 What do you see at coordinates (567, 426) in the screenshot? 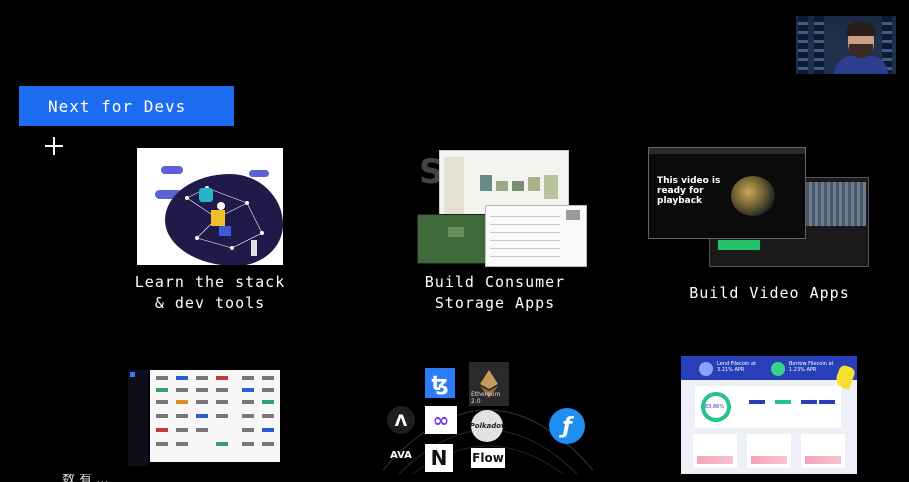
I see `filecoin-icon: ƒ` at bounding box center [567, 426].